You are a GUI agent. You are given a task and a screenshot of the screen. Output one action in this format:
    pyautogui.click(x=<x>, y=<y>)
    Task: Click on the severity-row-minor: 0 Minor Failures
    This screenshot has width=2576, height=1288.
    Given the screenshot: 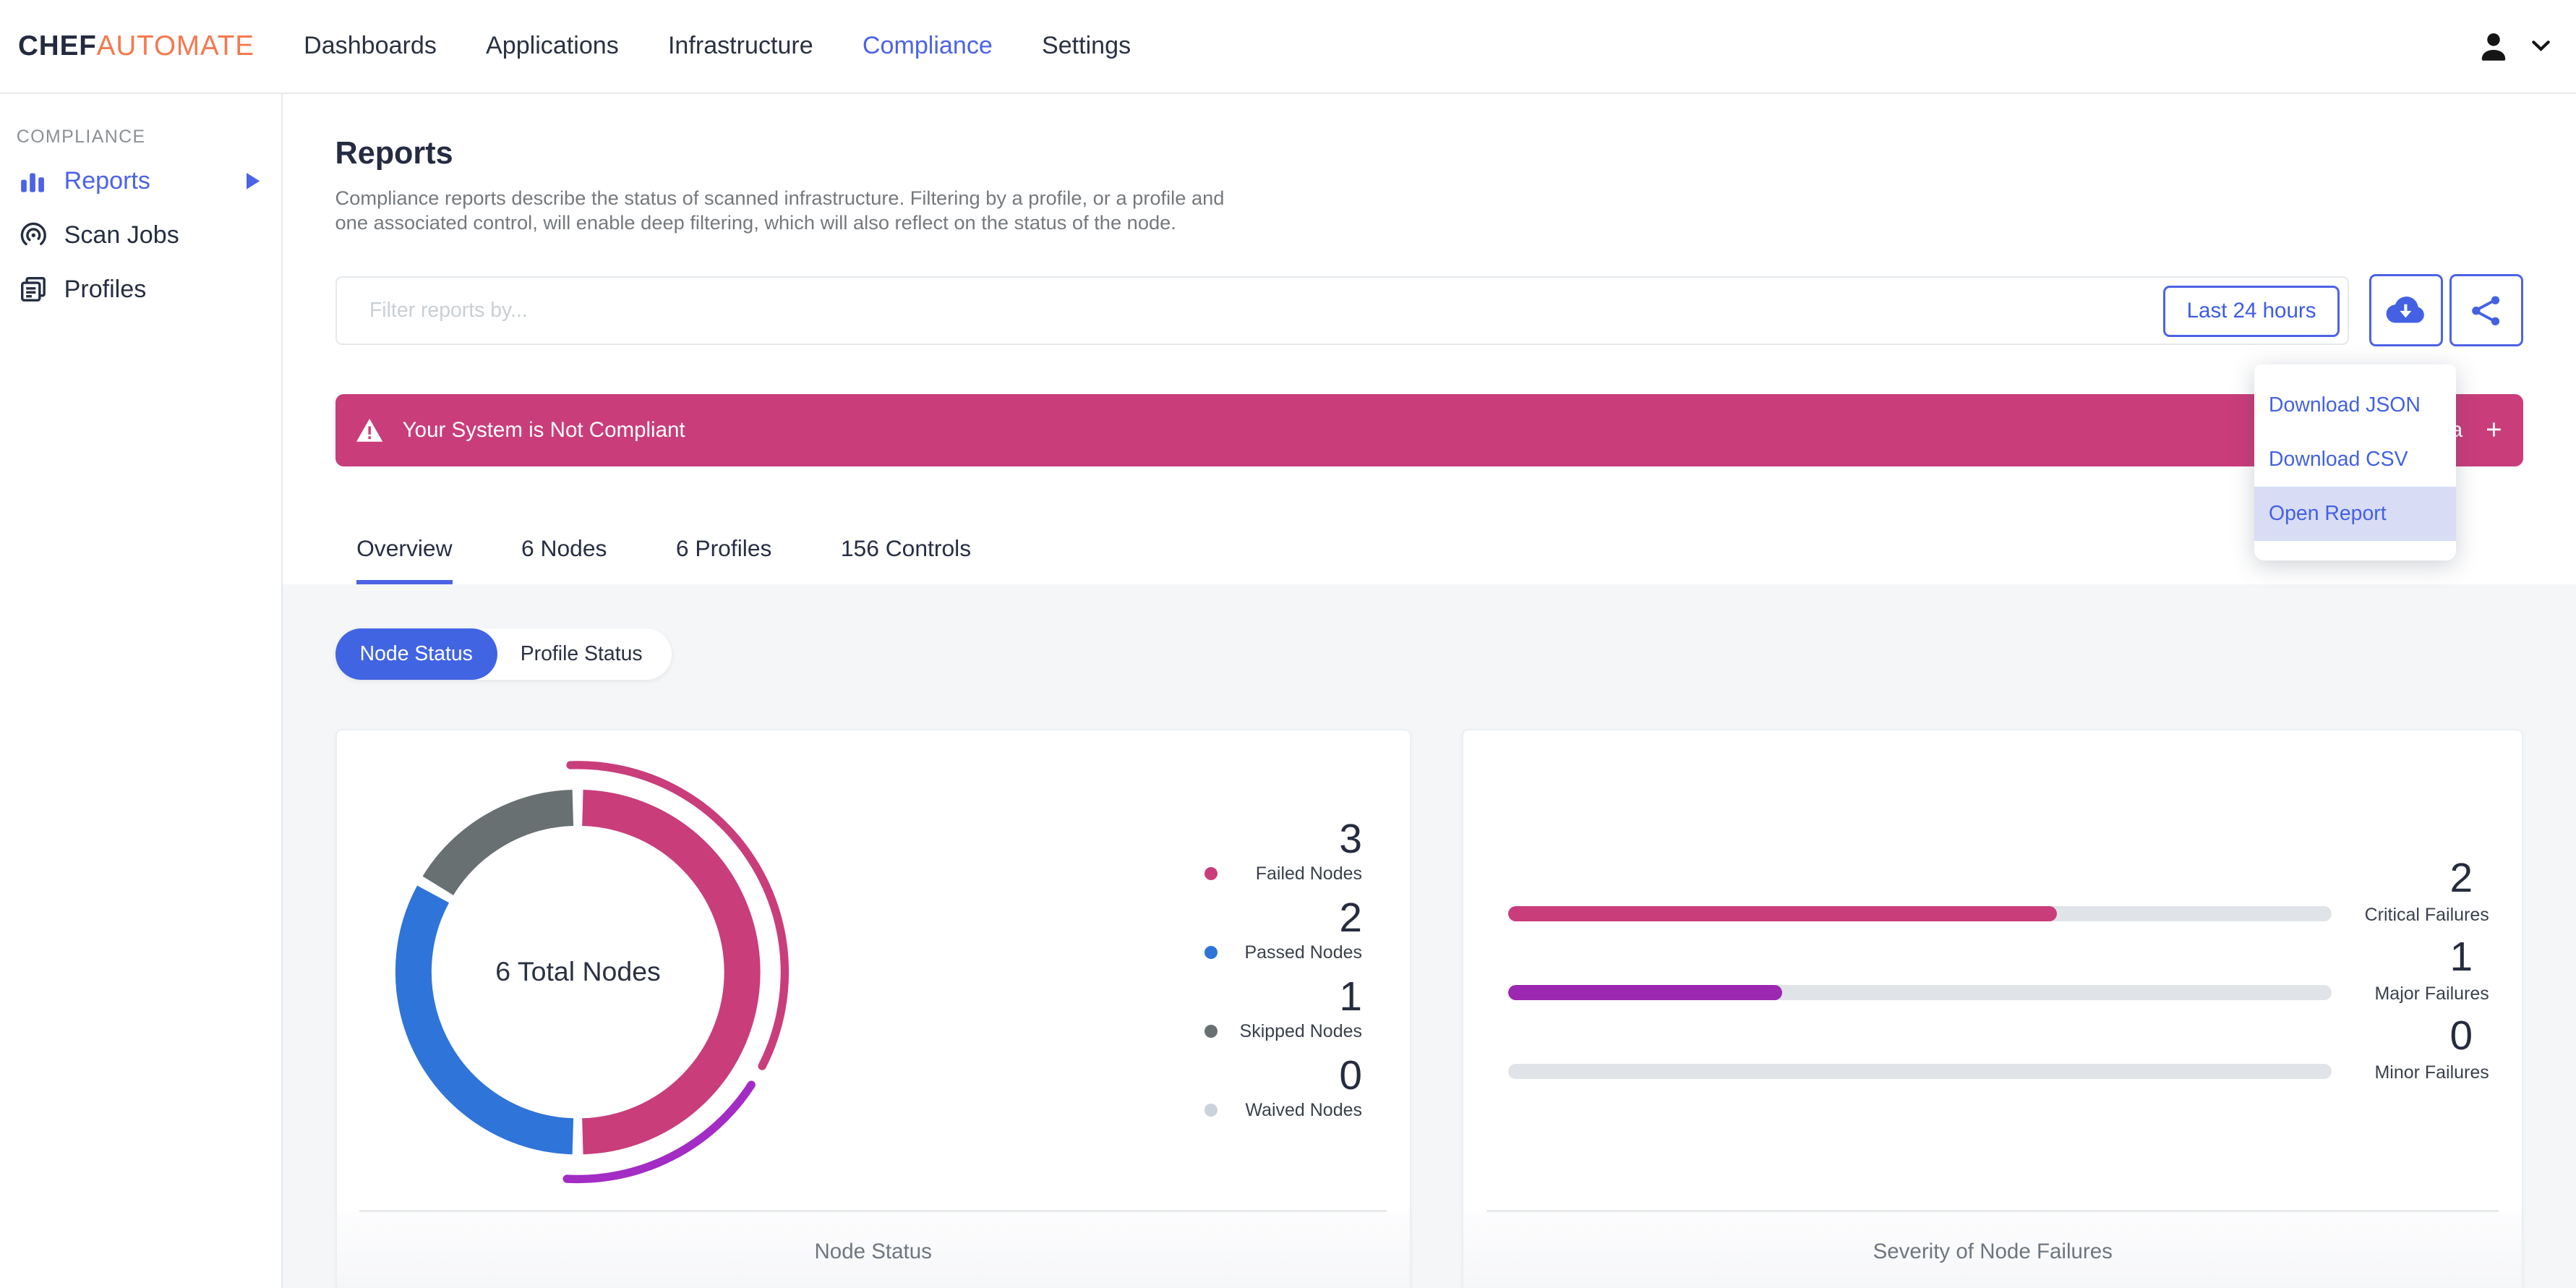 What is the action you would take?
    pyautogui.click(x=1998, y=1054)
    